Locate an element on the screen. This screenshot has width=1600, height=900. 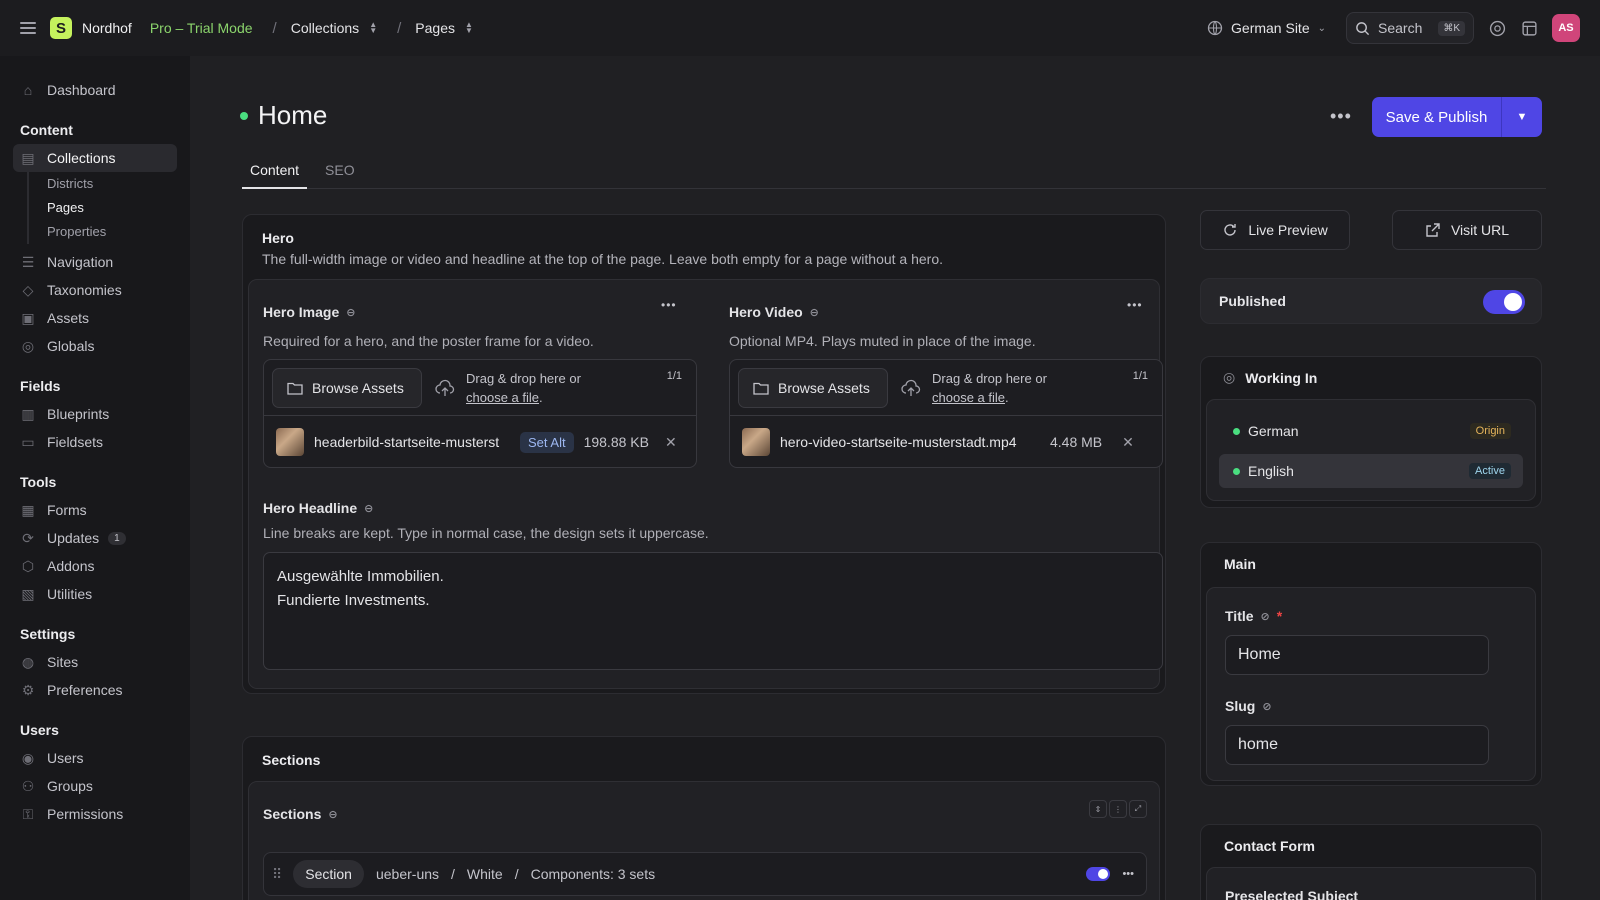
sidebar-item-utilities: ▧ Utilities is located at coordinates (95, 594).